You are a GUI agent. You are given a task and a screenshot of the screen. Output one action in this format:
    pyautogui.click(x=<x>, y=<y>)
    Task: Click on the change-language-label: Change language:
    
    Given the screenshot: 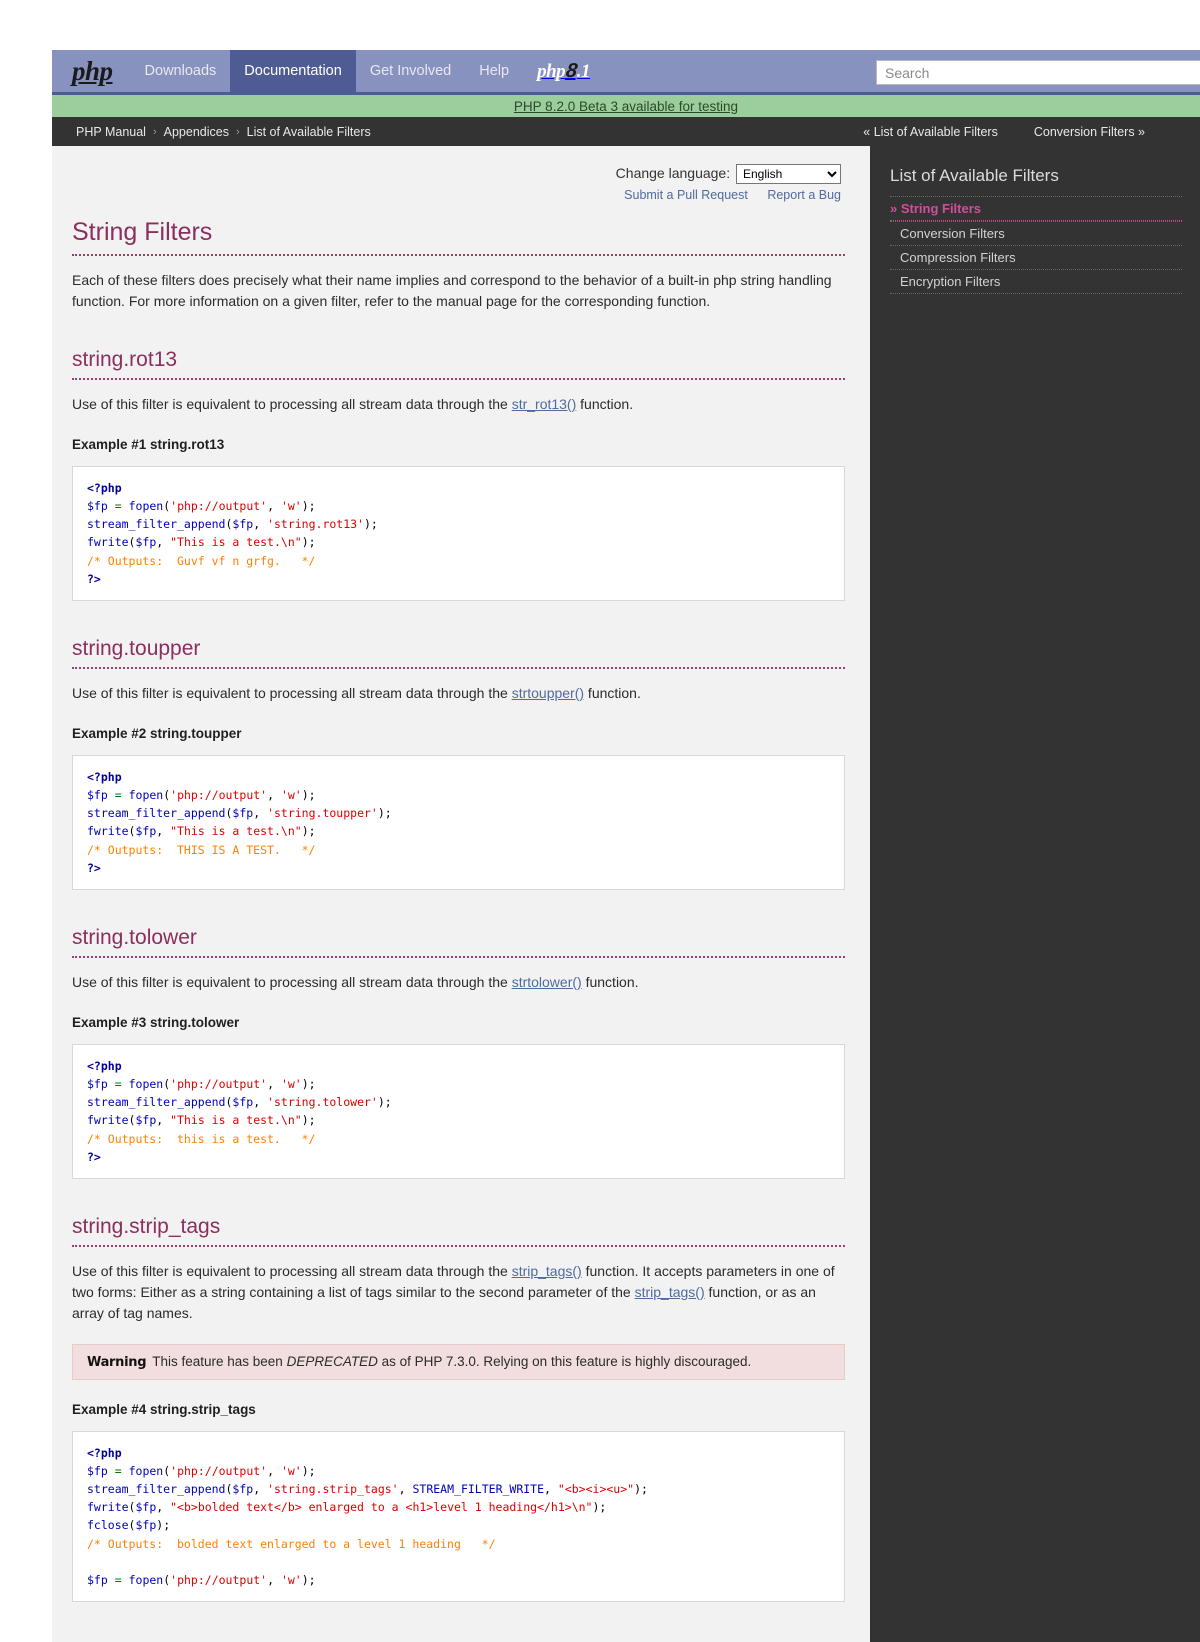 What is the action you would take?
    pyautogui.click(x=673, y=173)
    